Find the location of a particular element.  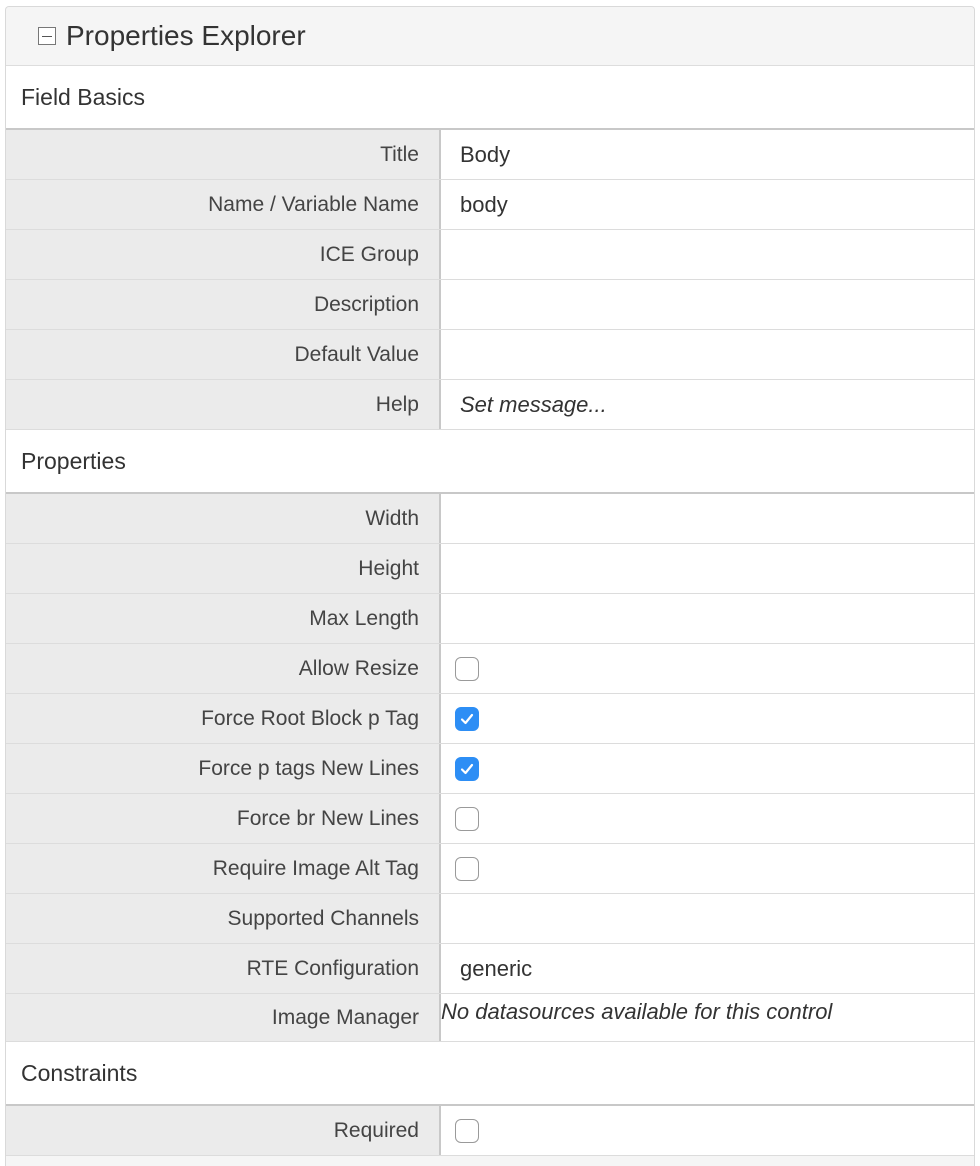

property-label: ICE Group is located at coordinates (223, 254).